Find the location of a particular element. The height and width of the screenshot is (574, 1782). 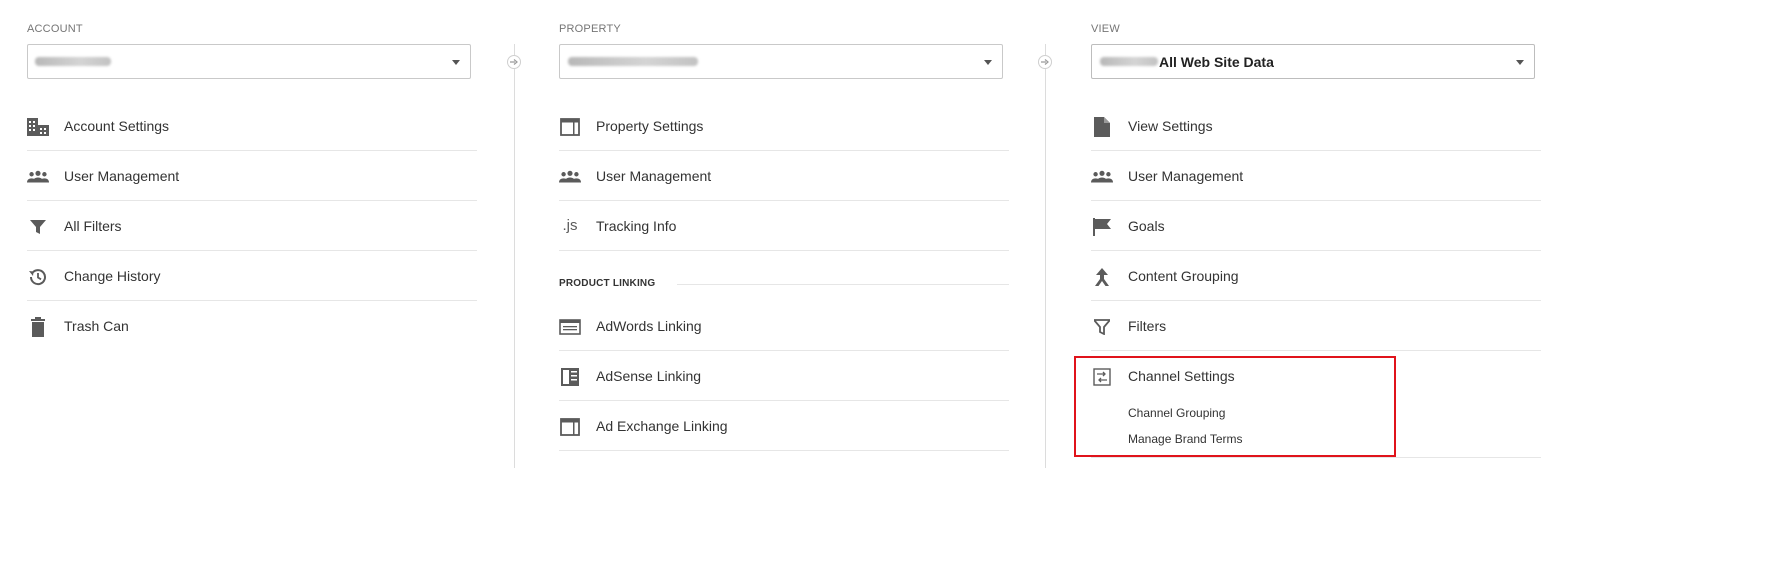

change-history-label: Change History is located at coordinates (112, 276).